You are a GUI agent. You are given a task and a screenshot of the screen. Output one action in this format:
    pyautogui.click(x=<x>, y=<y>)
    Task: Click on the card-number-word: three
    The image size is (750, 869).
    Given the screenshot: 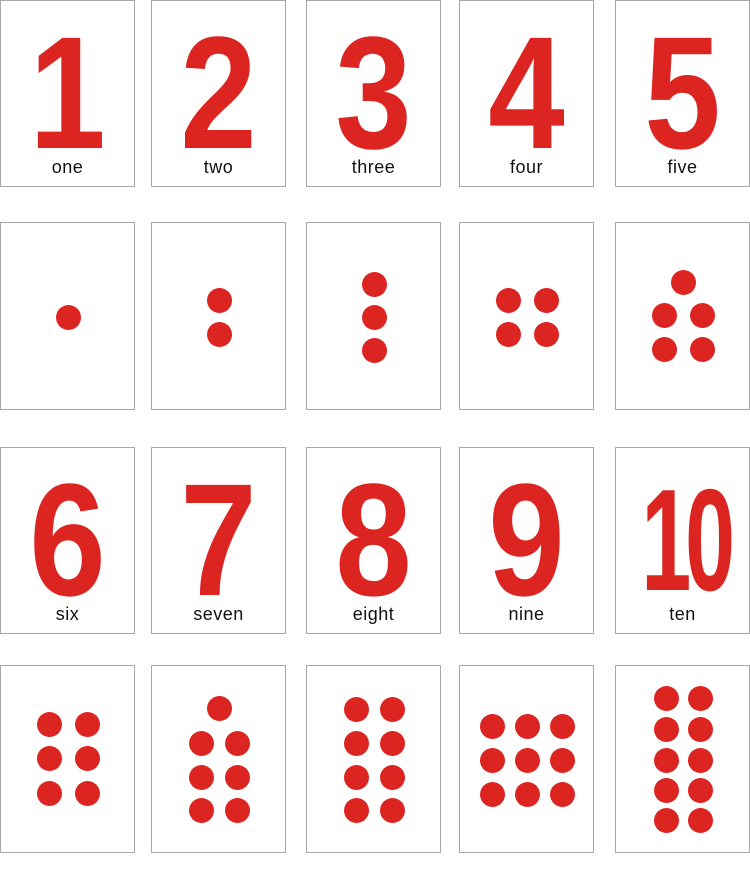 What is the action you would take?
    pyautogui.click(x=373, y=167)
    